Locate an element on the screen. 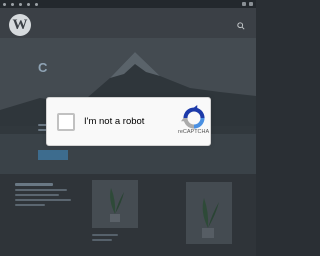  admin-bar-account is located at coordinates (247, 4).